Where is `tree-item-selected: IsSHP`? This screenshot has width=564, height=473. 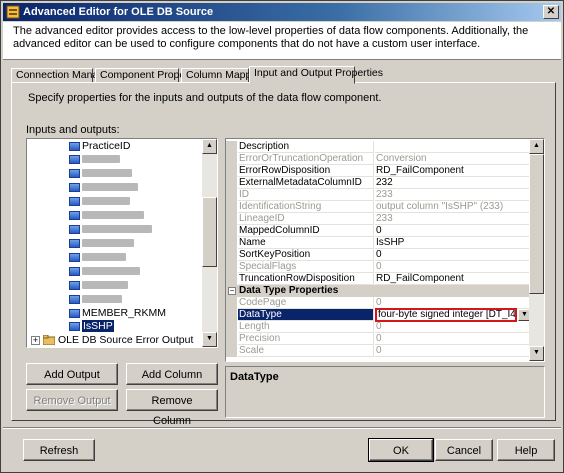 tree-item-selected: IsSHP is located at coordinates (91, 326).